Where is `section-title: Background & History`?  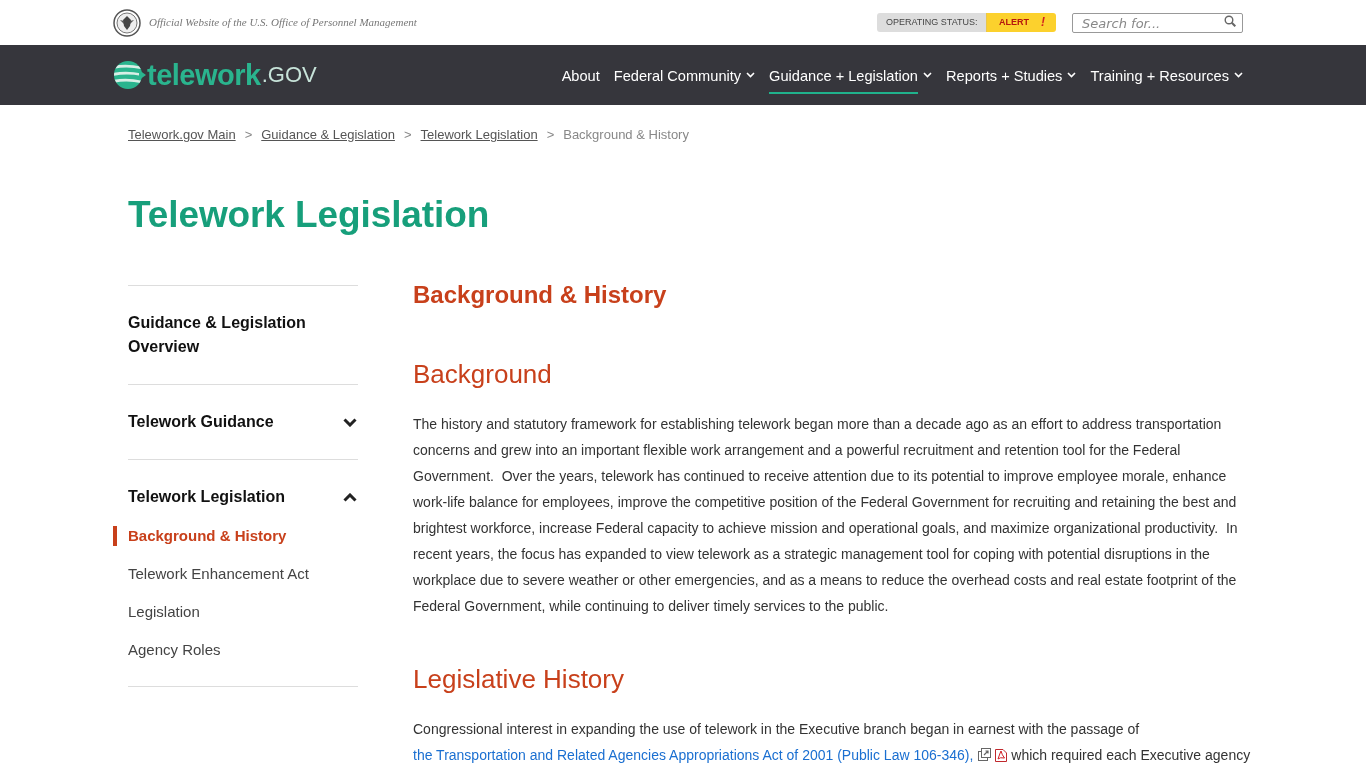 section-title: Background & History is located at coordinates (540, 295).